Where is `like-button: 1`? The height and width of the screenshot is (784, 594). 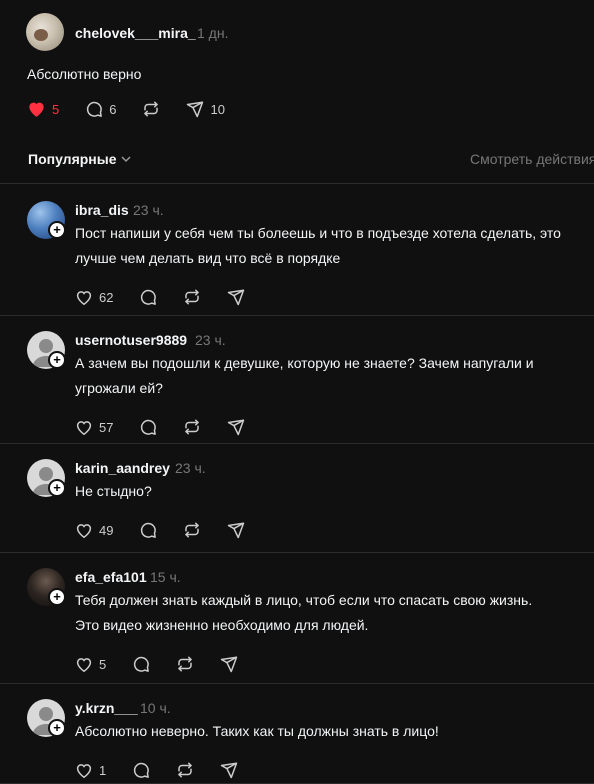 like-button: 1 is located at coordinates (90, 770).